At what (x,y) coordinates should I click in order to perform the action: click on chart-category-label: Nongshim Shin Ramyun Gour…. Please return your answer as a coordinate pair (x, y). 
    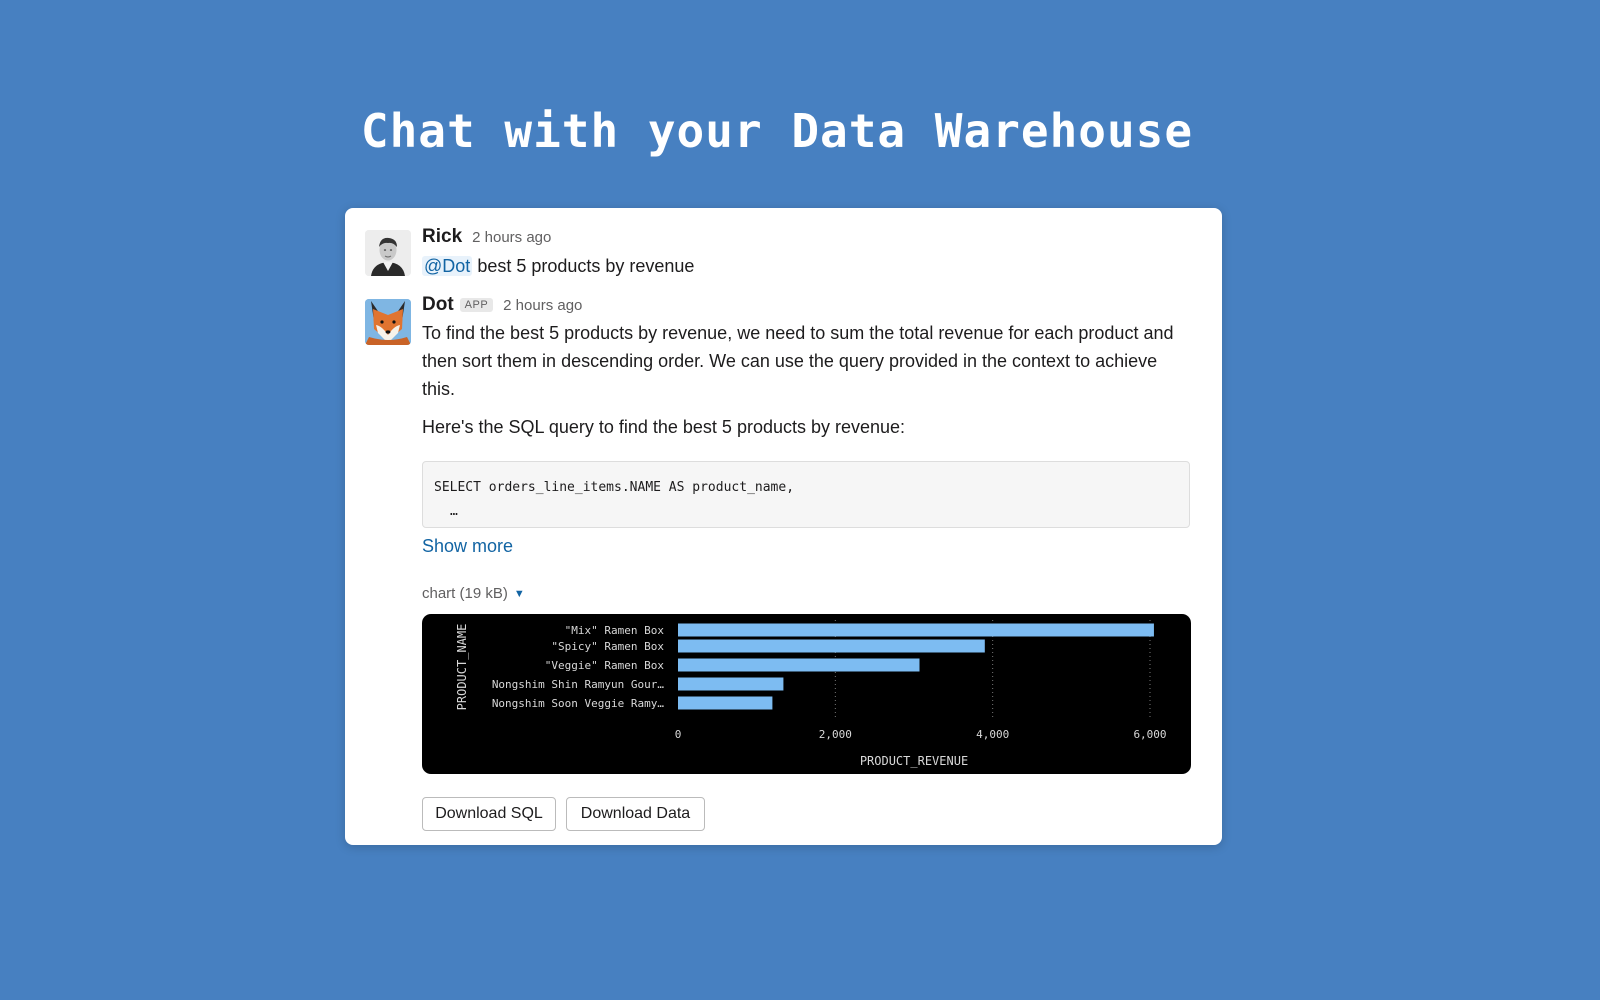
    Looking at the image, I should click on (578, 684).